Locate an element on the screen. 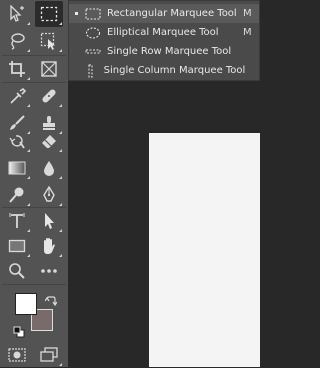 This screenshot has height=368, width=320. screen-mode-icon is located at coordinates (49, 354).